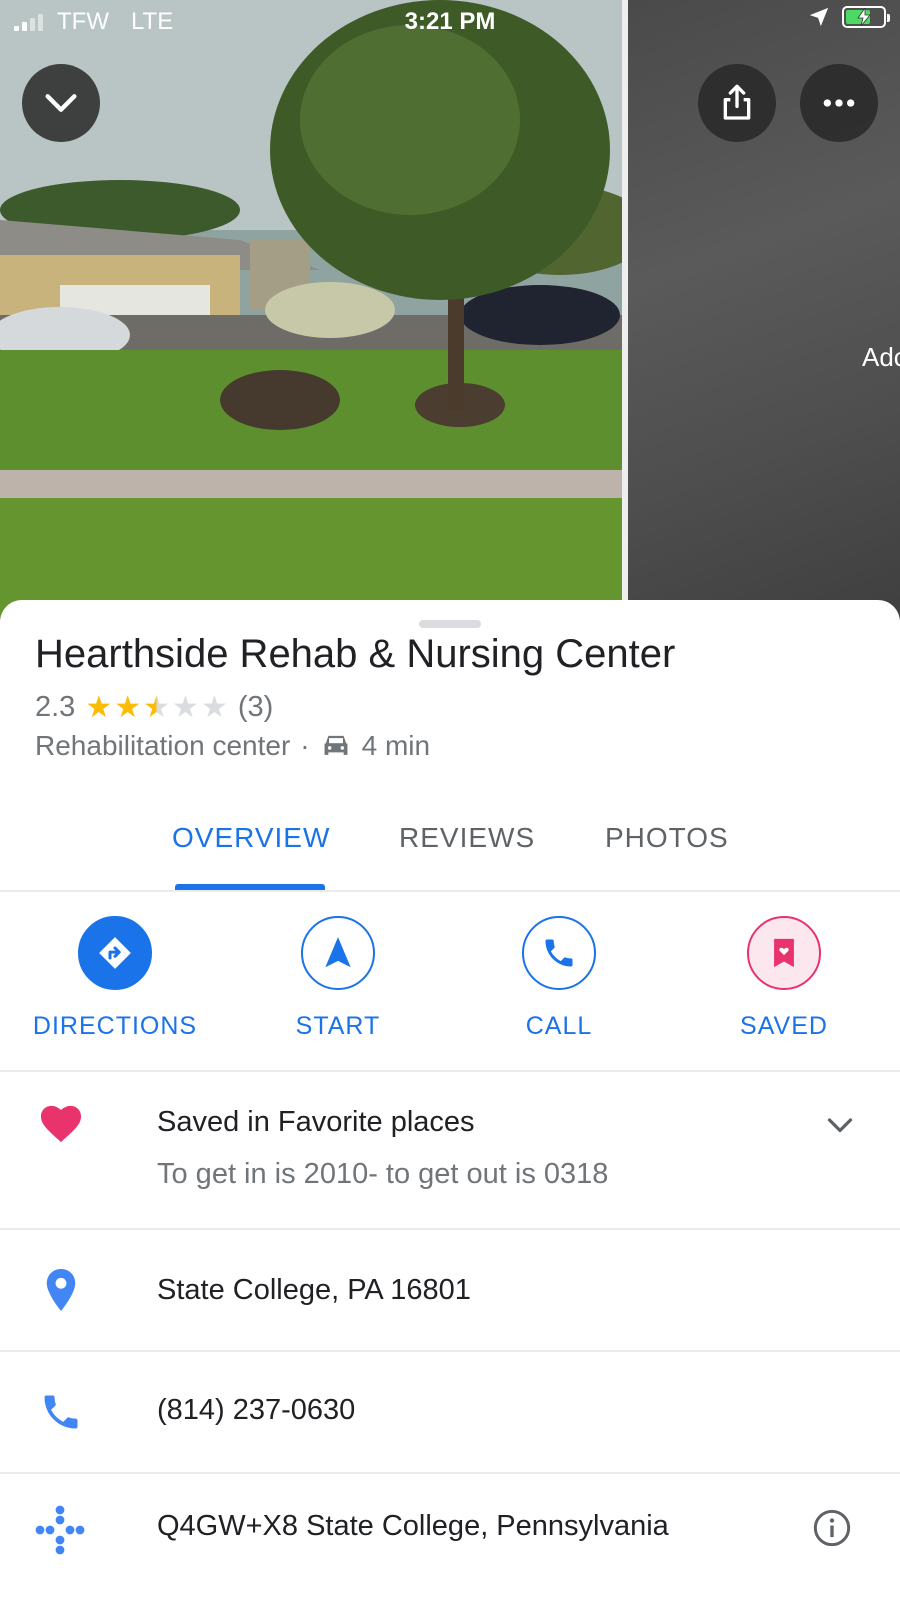 Image resolution: width=900 pixels, height=1600 pixels. I want to click on more-horizontal-icon, so click(839, 103).